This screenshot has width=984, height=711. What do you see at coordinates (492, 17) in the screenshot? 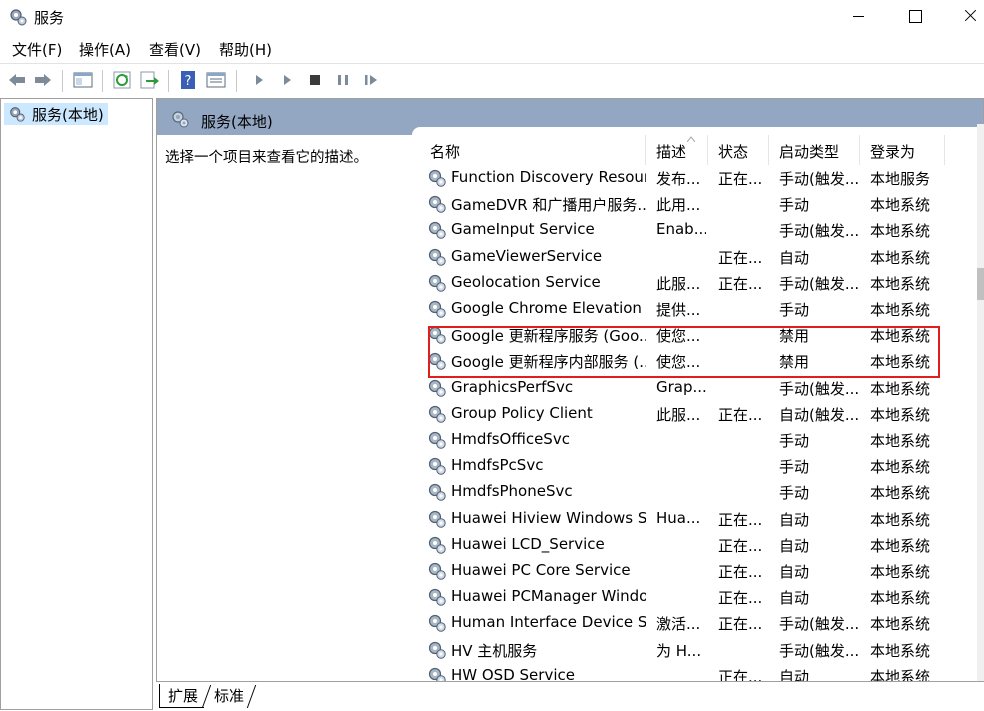
I see `title-bar: 服务` at bounding box center [492, 17].